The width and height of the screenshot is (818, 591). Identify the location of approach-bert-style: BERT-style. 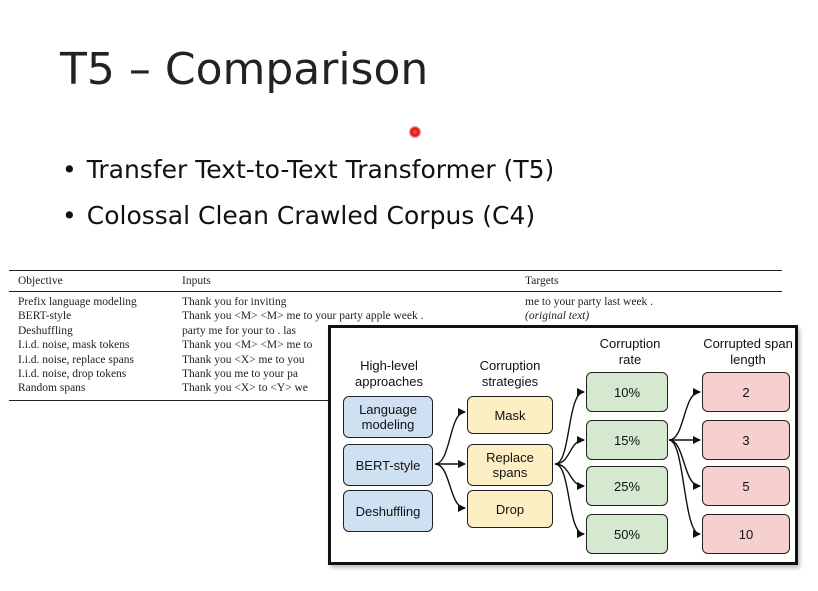
(388, 465).